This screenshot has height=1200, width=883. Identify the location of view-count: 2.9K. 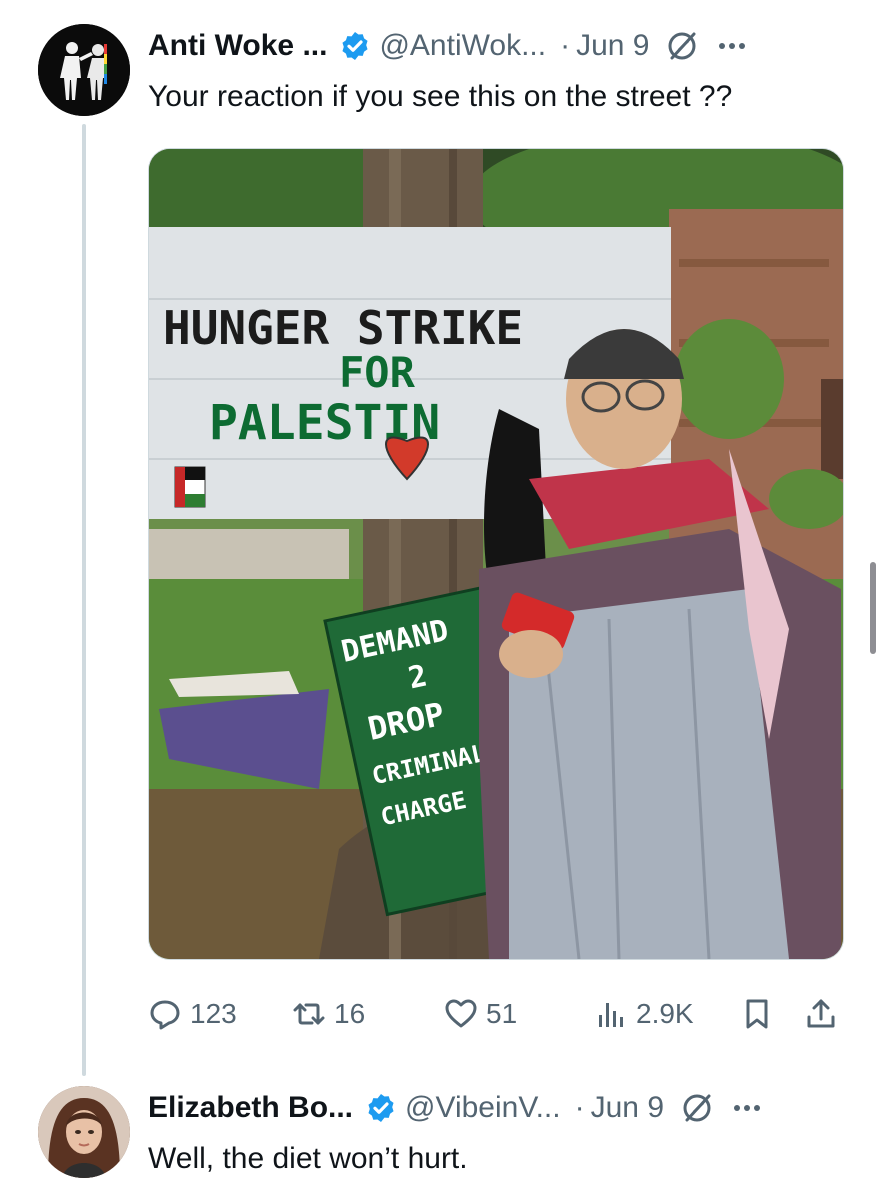
(665, 1013).